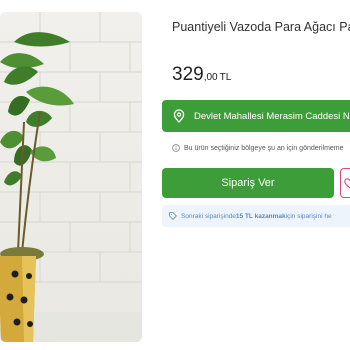  What do you see at coordinates (308, 216) in the screenshot?
I see `promo-suffix: için siparişini he` at bounding box center [308, 216].